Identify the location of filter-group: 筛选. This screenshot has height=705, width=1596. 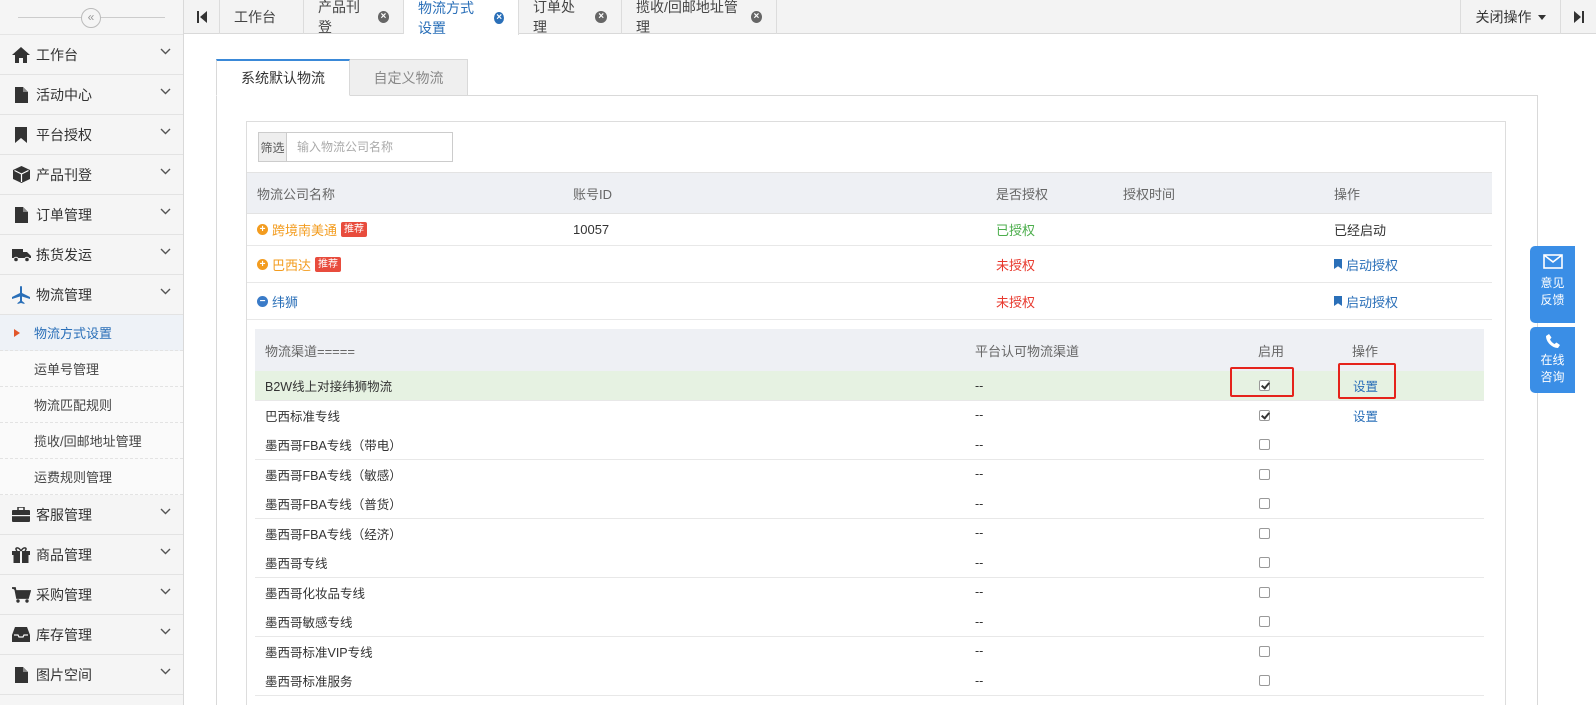
(355, 147).